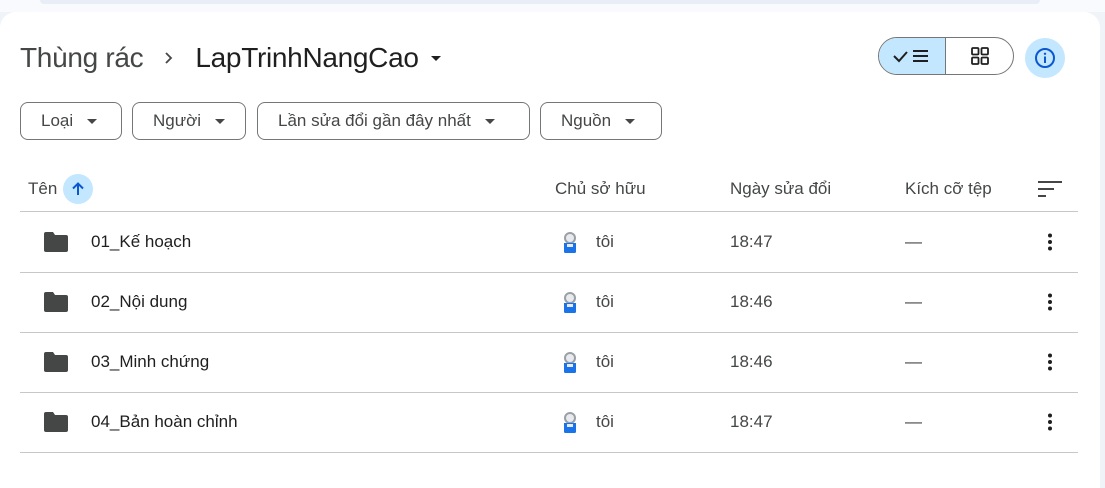  Describe the element at coordinates (552, 6) in the screenshot. I see `top-strip` at that location.